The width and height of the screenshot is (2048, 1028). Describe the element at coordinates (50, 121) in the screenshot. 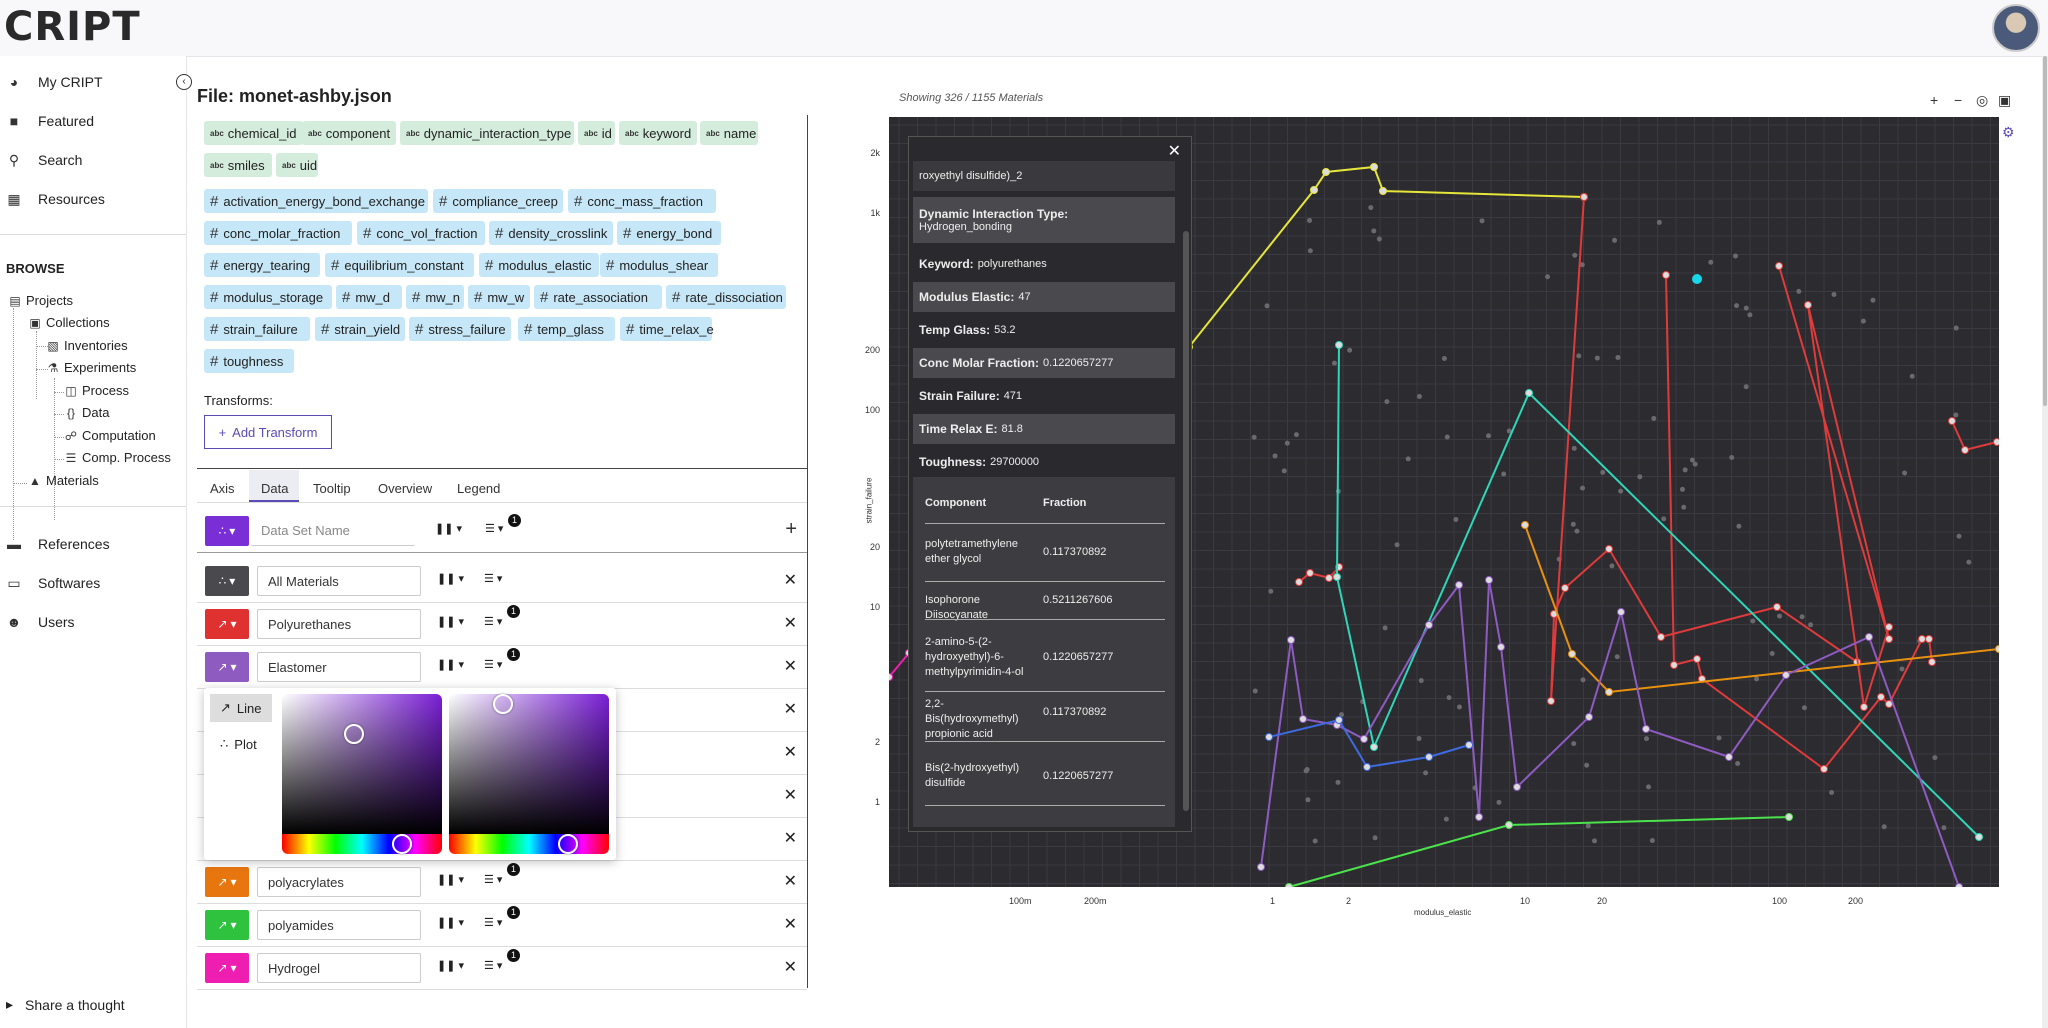

I see `sidebar-item-featured: ■ Featured` at that location.